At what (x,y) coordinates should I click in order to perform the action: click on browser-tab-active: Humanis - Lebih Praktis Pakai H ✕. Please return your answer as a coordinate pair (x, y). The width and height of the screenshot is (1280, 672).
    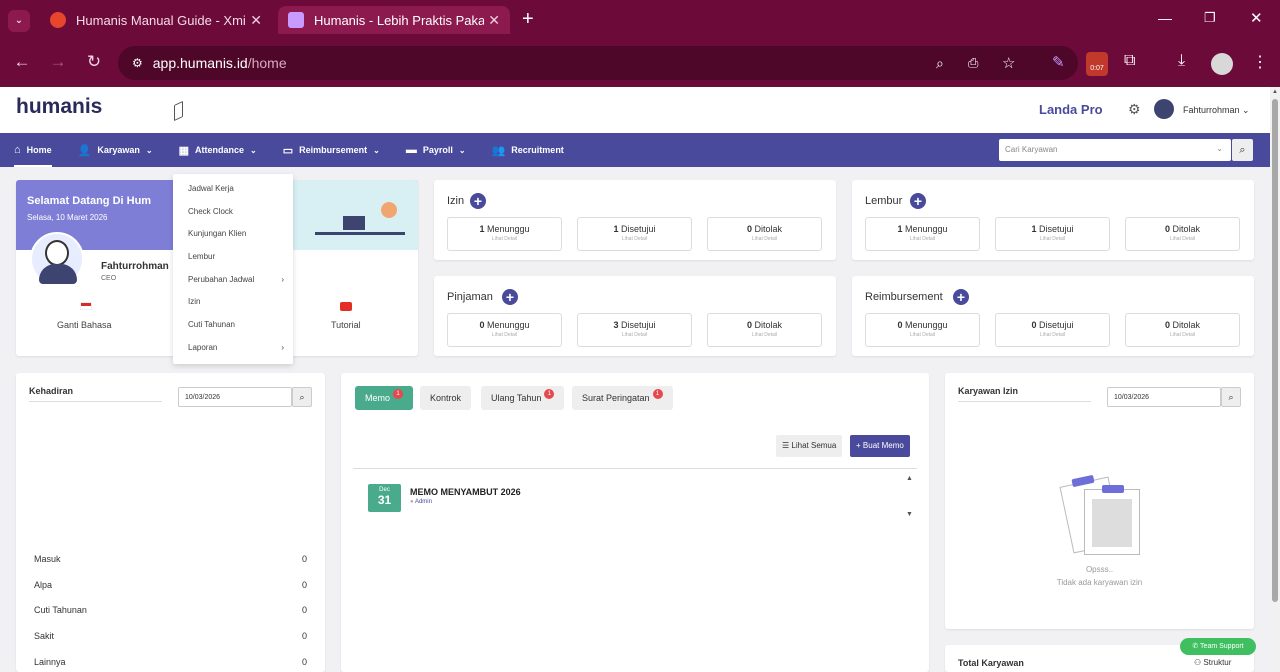
    Looking at the image, I should click on (394, 20).